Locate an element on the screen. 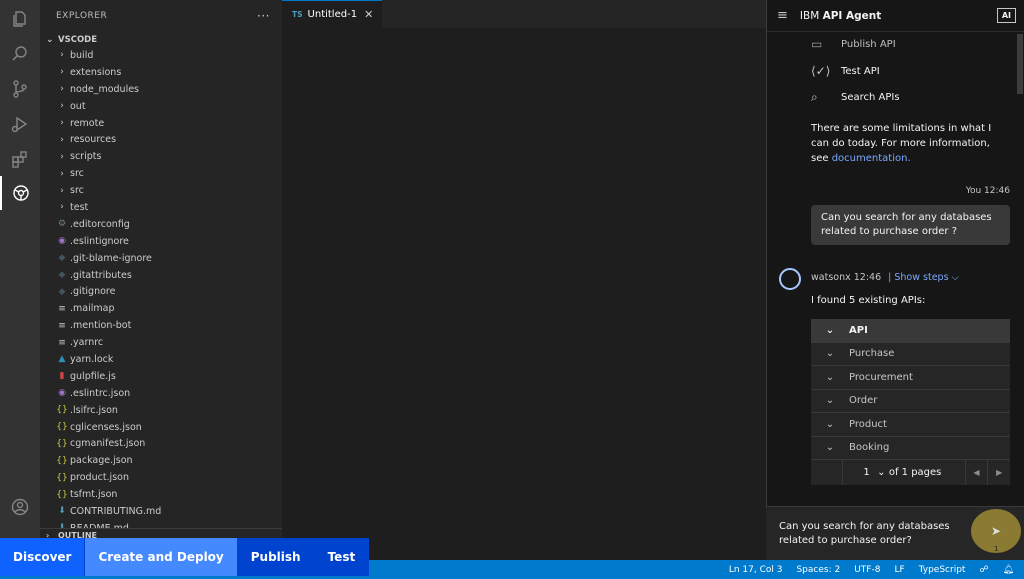 The height and width of the screenshot is (579, 1024). user-timestamp: You 12:46 is located at coordinates (987, 191).